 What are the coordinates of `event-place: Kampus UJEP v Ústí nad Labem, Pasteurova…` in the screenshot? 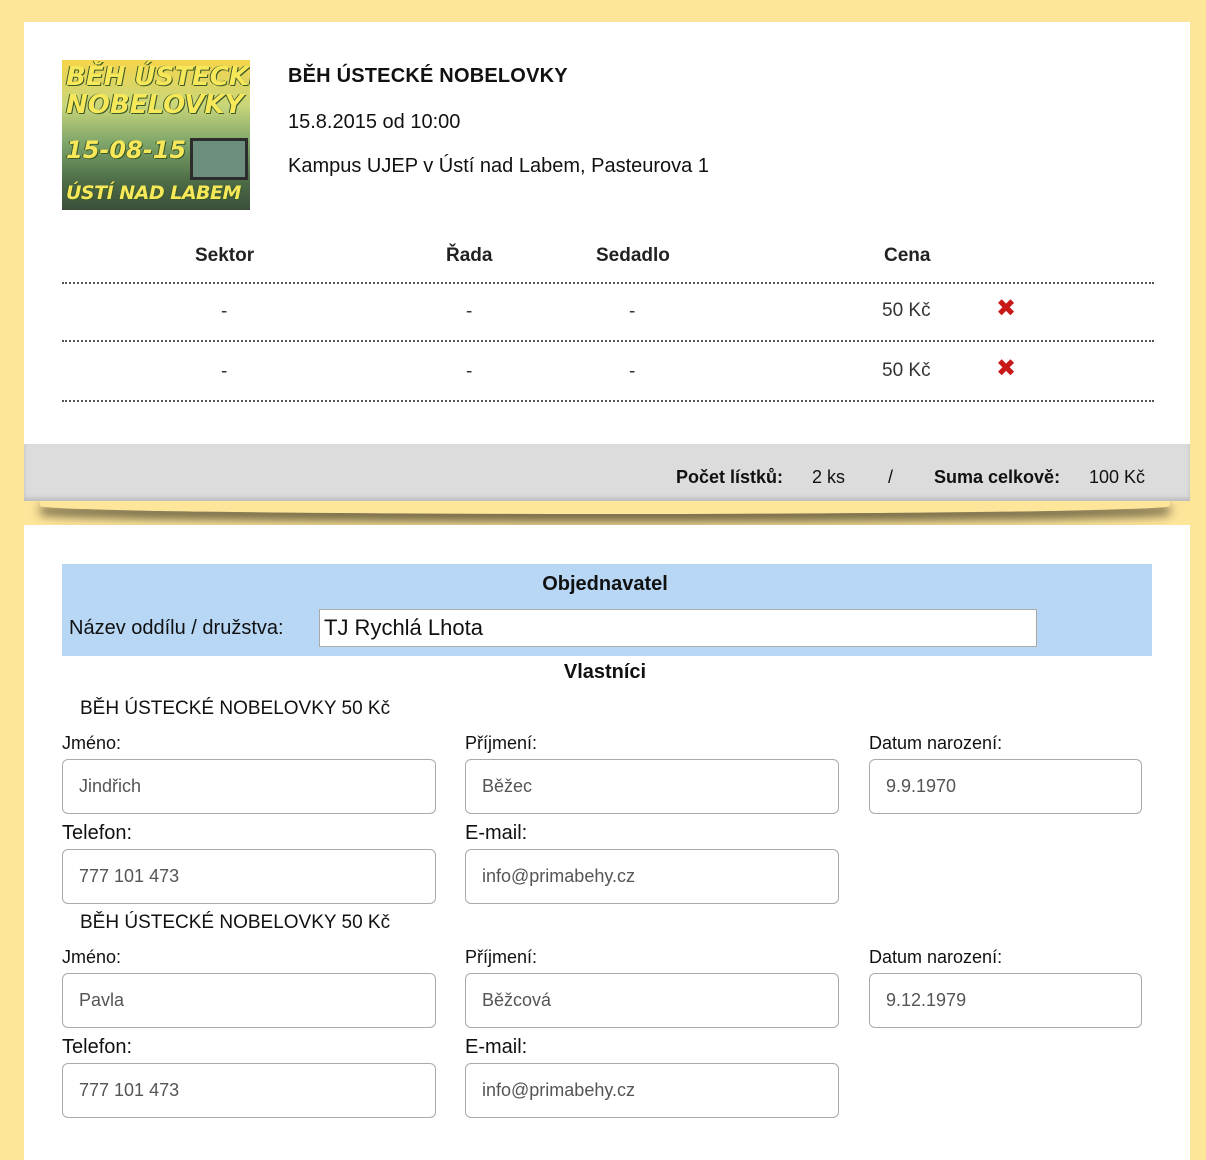 It's located at (498, 166).